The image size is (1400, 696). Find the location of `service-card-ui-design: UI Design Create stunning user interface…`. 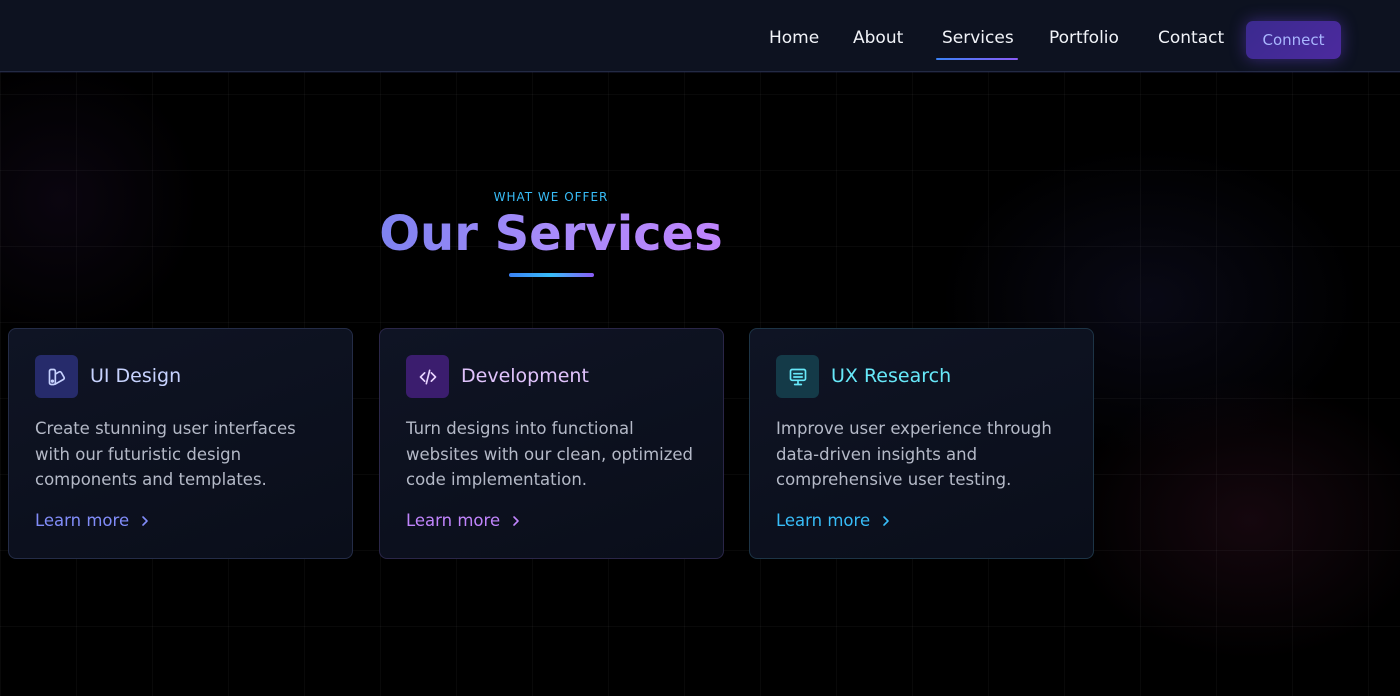

service-card-ui-design: UI Design Create stunning user interface… is located at coordinates (180, 443).